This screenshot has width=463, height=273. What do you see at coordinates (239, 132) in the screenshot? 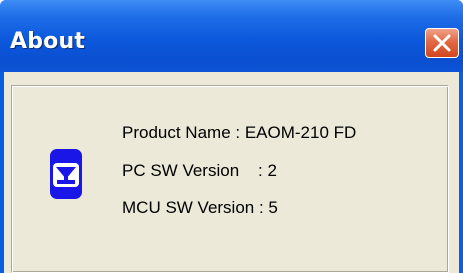
I see `product-name-text: Product Name : EAOM-210 FD` at bounding box center [239, 132].